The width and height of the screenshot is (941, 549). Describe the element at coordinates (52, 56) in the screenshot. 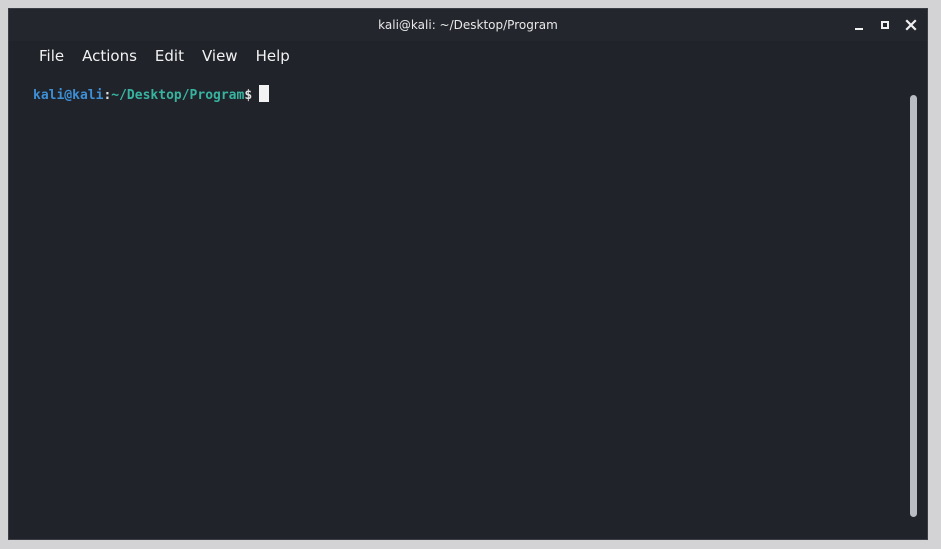

I see `menu-file: File` at that location.